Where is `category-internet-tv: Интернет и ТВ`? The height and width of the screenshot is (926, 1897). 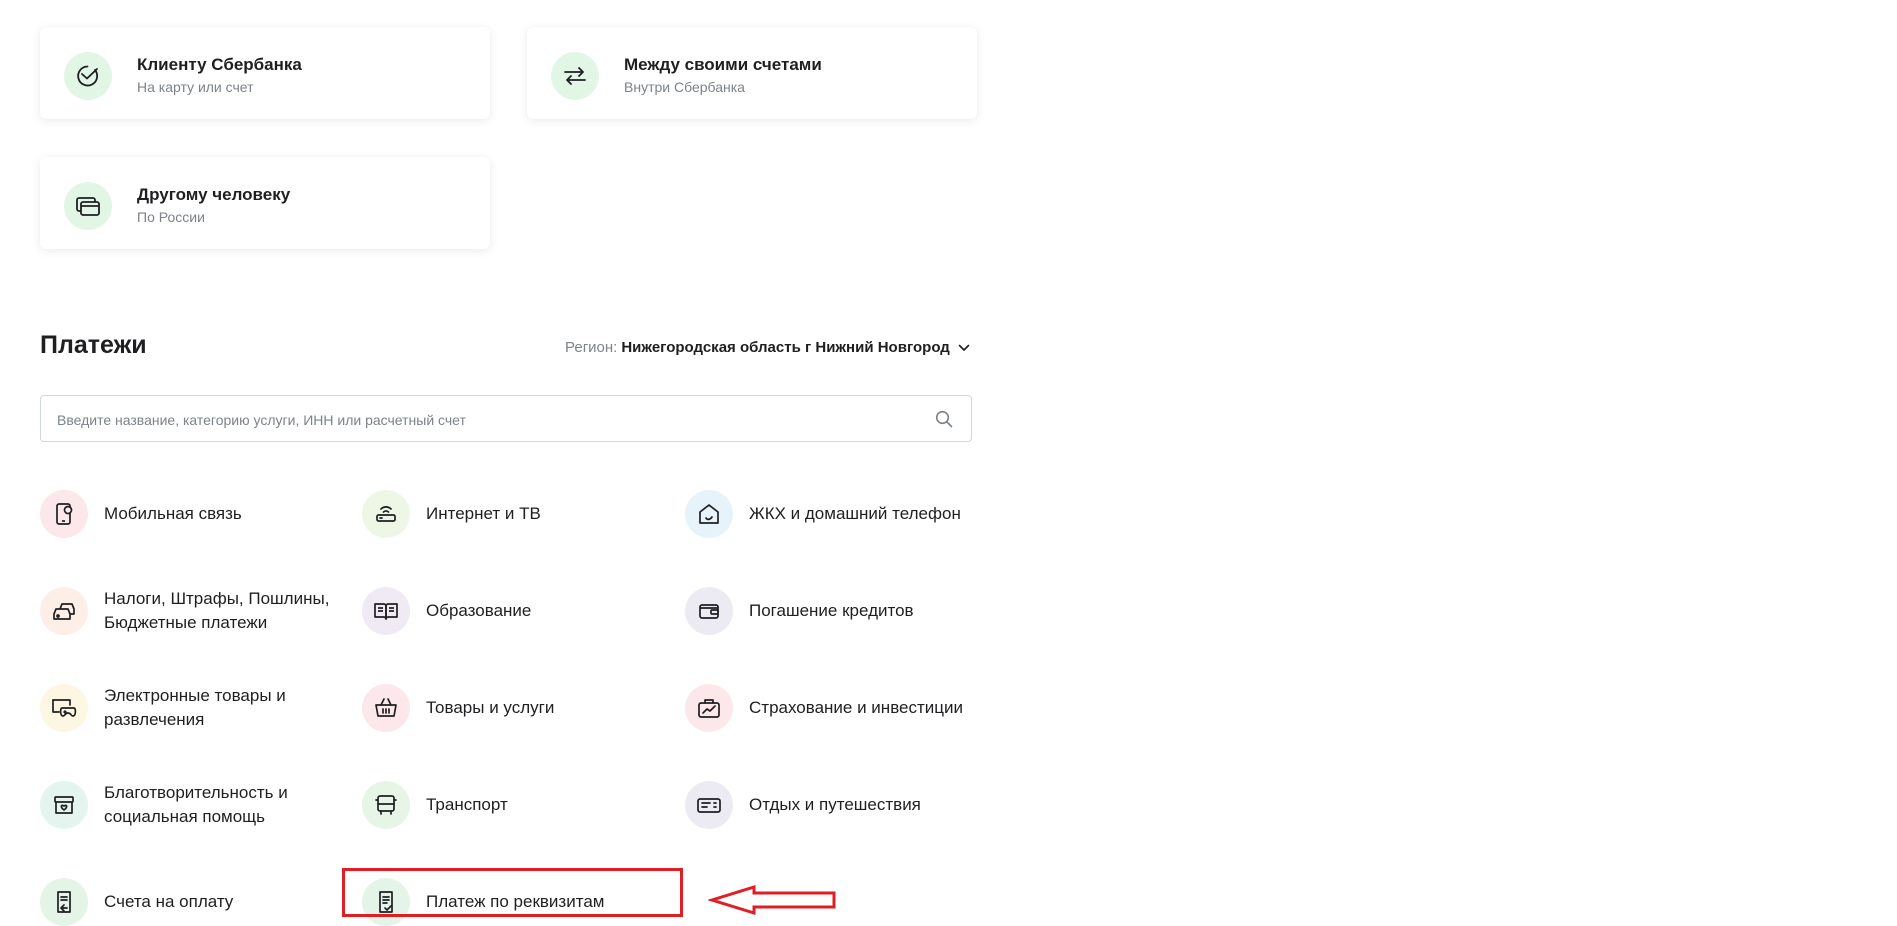 category-internet-tv: Интернет и ТВ is located at coordinates (509, 514).